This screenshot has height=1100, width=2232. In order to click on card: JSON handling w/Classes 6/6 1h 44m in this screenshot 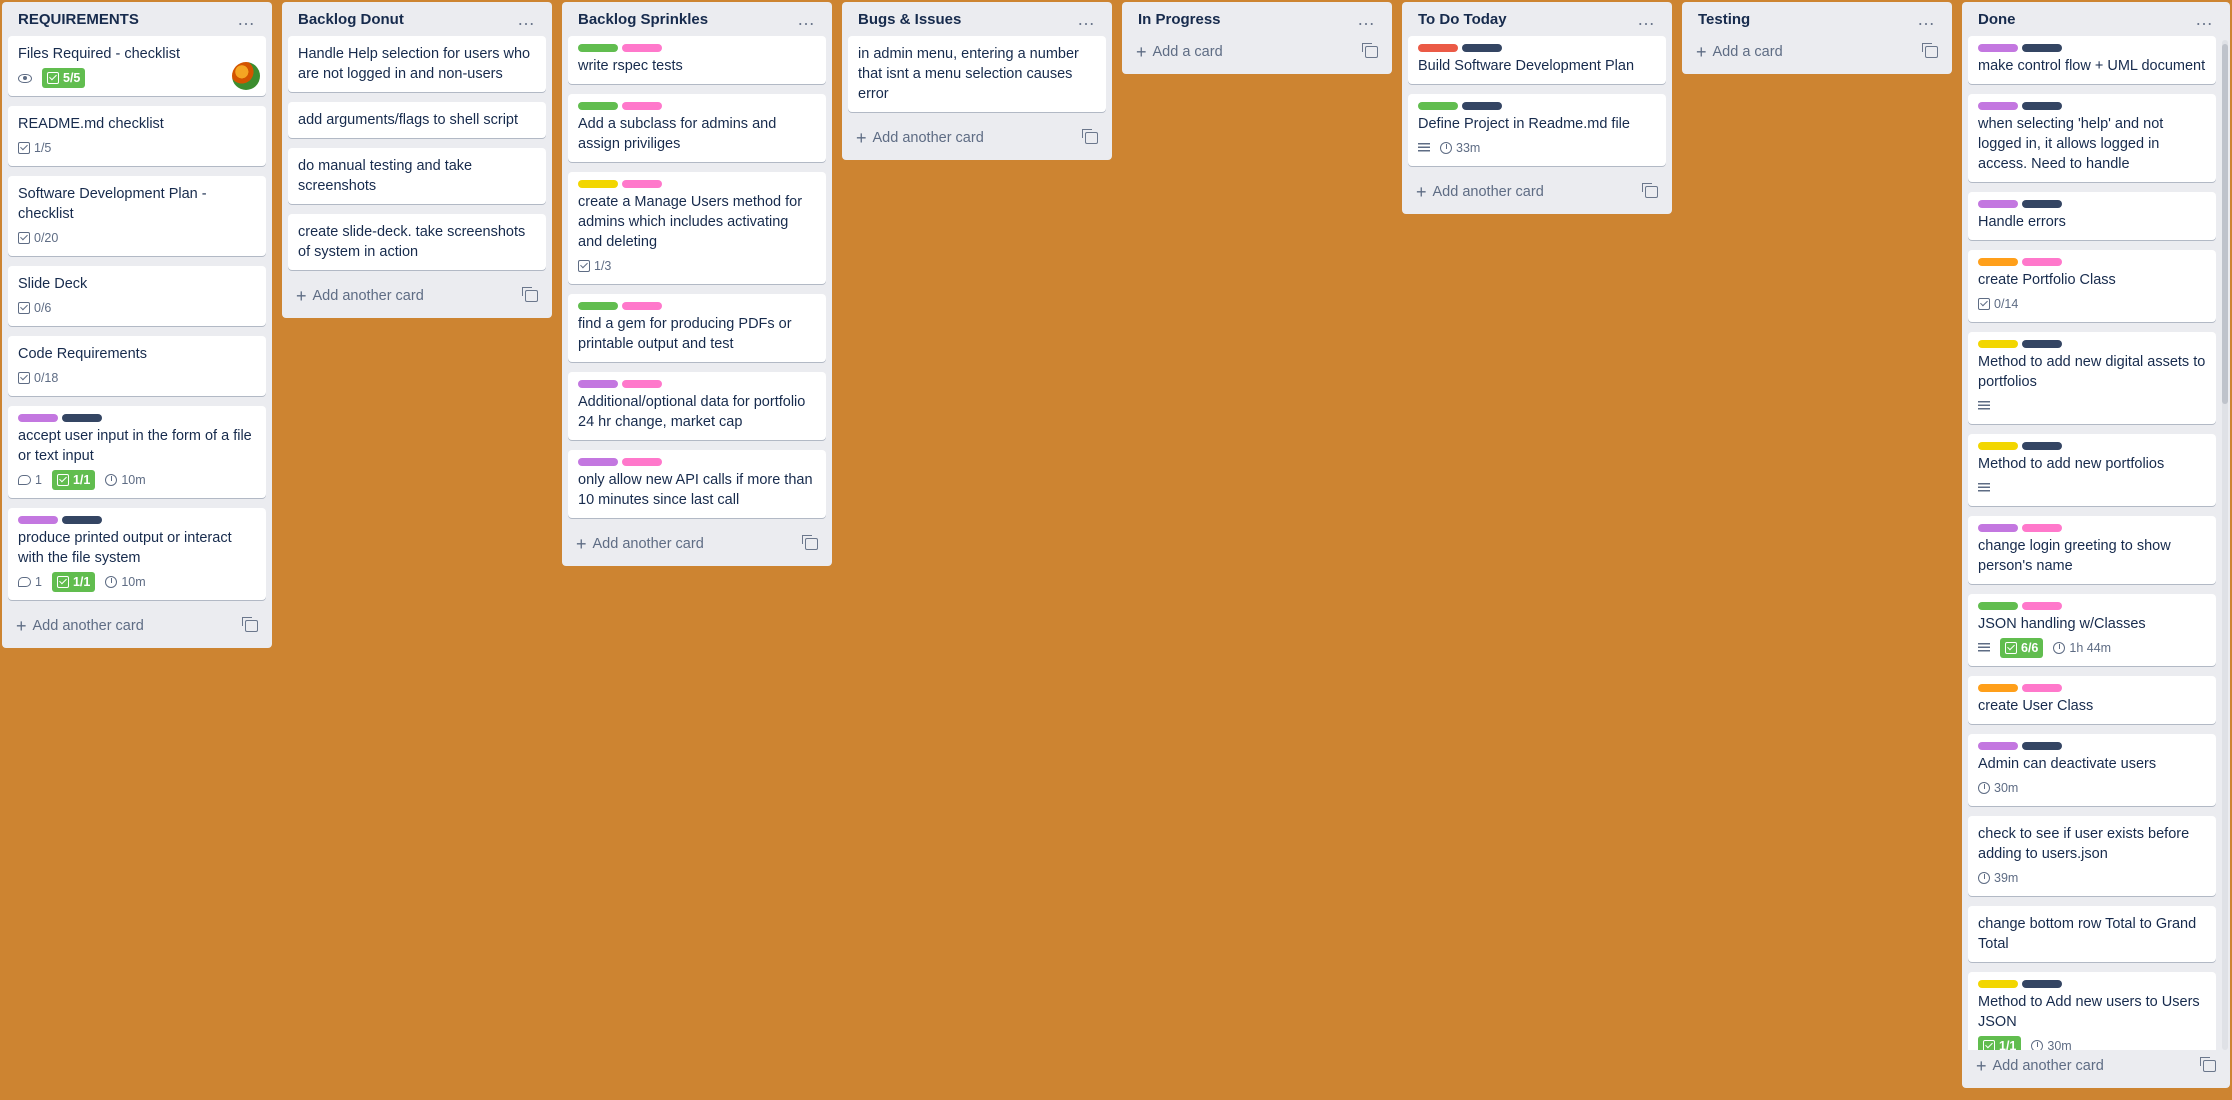, I will do `click(2092, 630)`.